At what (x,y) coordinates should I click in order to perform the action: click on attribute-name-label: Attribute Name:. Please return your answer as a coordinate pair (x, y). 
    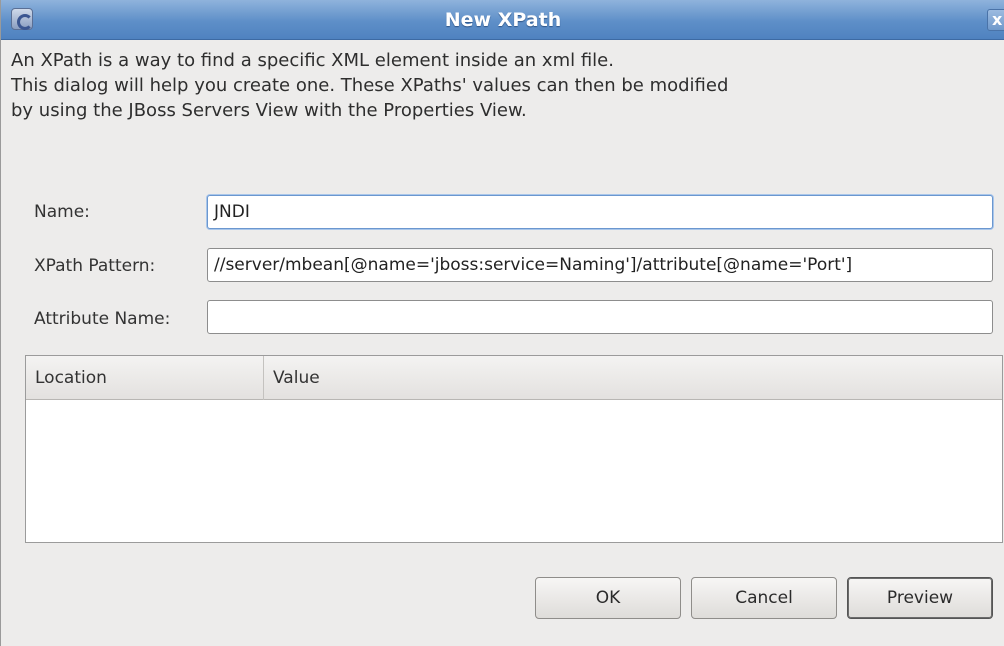
    Looking at the image, I should click on (102, 319).